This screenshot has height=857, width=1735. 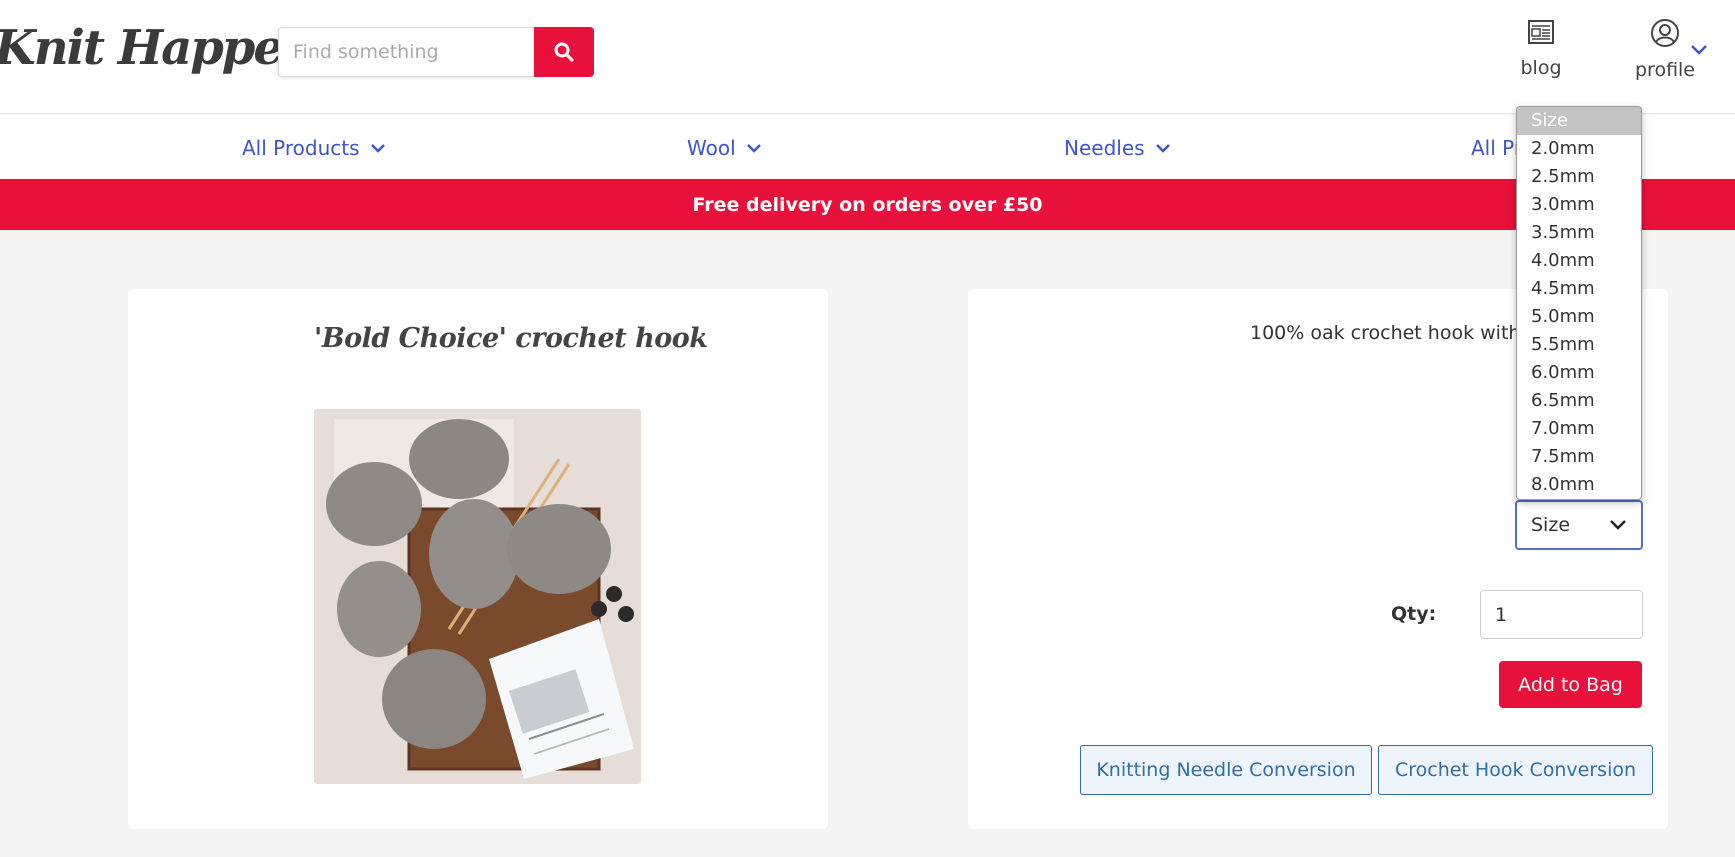 What do you see at coordinates (1414, 614) in the screenshot?
I see `qty-label: Qty:` at bounding box center [1414, 614].